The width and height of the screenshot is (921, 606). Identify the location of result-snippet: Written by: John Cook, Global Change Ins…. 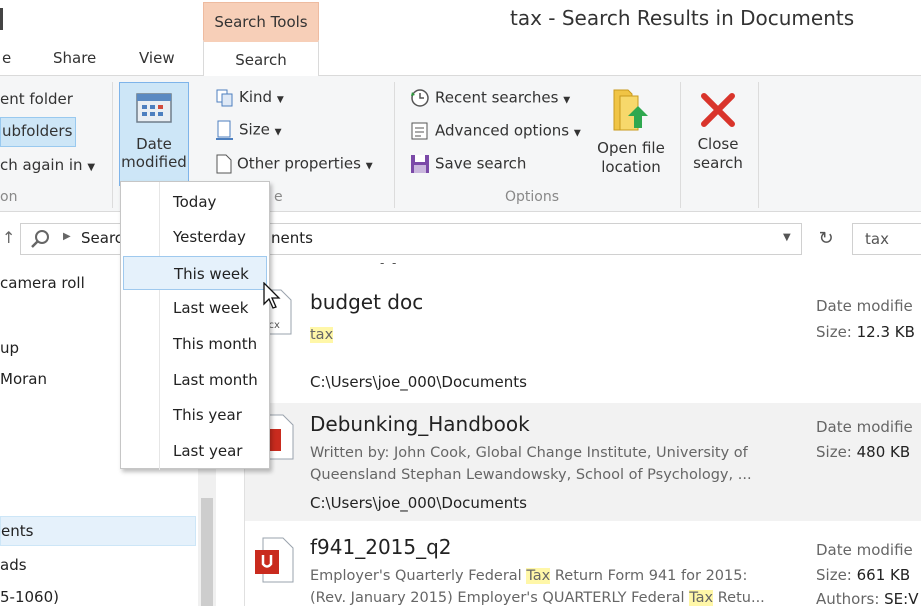
(550, 464).